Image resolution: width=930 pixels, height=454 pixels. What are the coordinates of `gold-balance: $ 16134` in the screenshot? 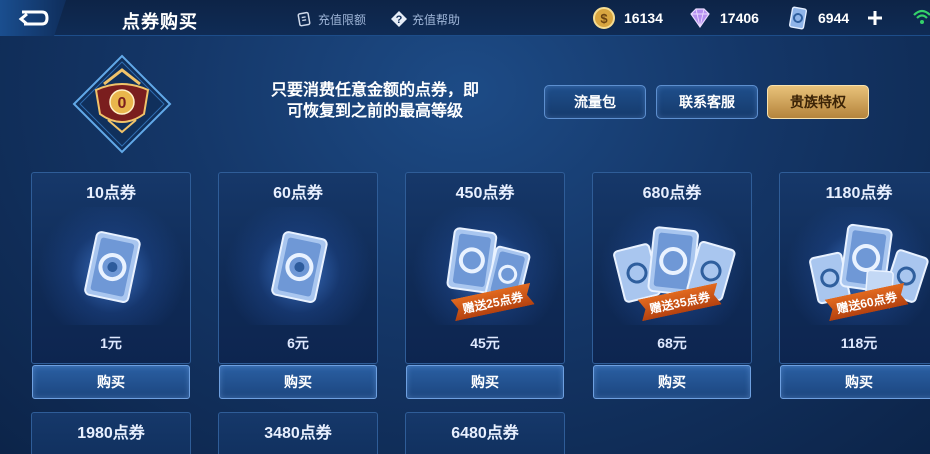 It's located at (627, 18).